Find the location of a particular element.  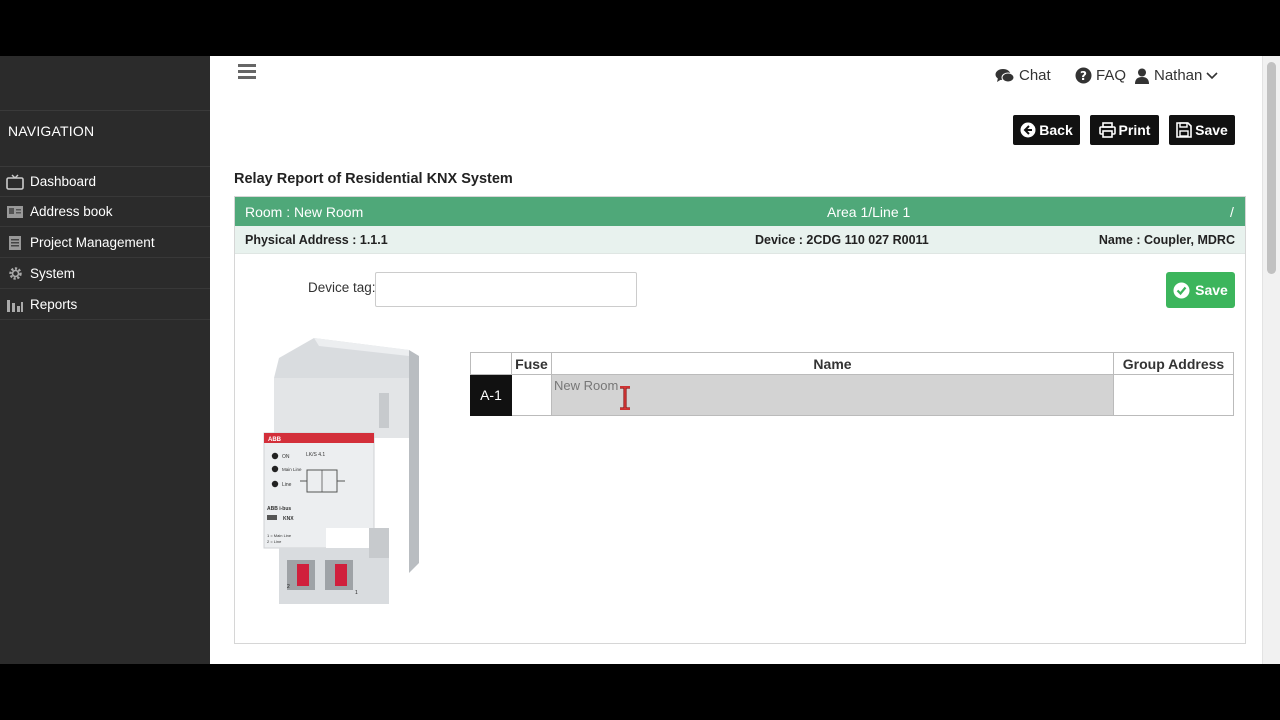

area-line-label: Area 1/Line 1 is located at coordinates (869, 212).